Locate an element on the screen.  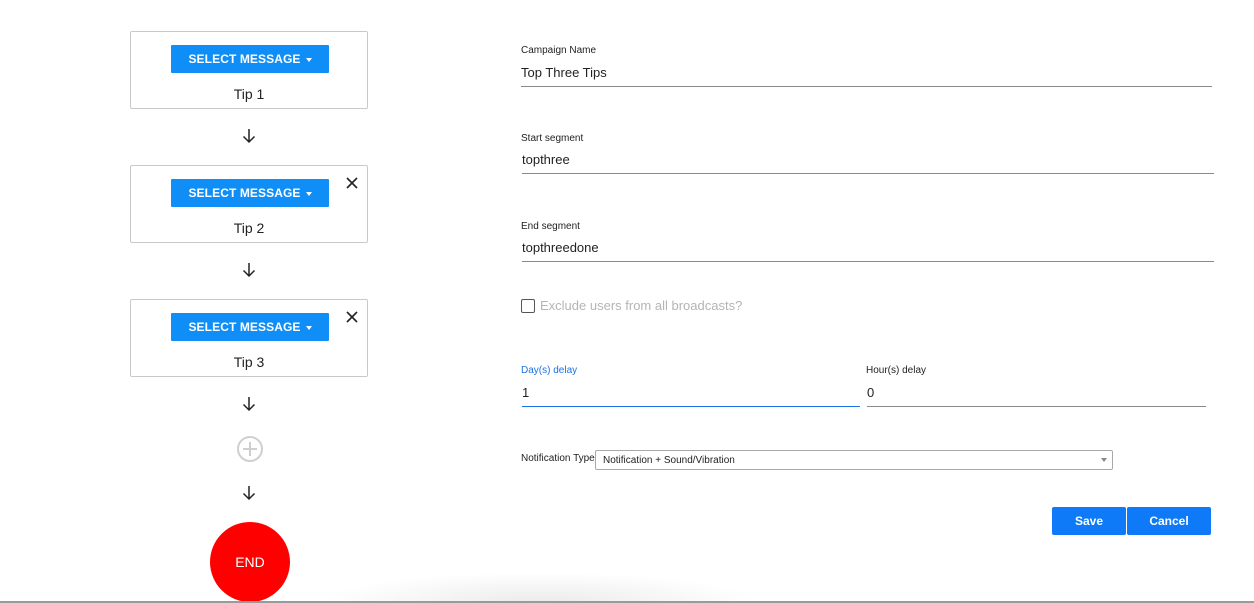
cancel-button: Cancel is located at coordinates (1169, 521).